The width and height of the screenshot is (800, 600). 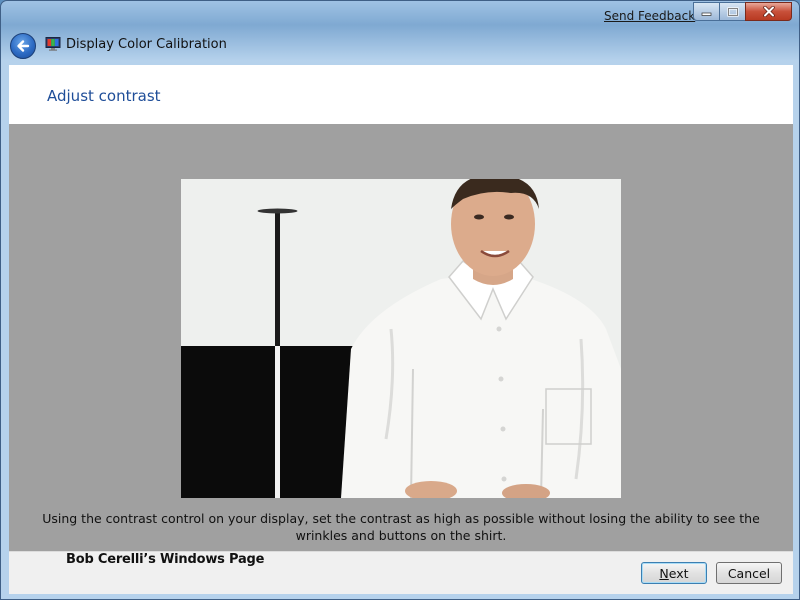 I want to click on cancel-button: Cancel, so click(x=749, y=573).